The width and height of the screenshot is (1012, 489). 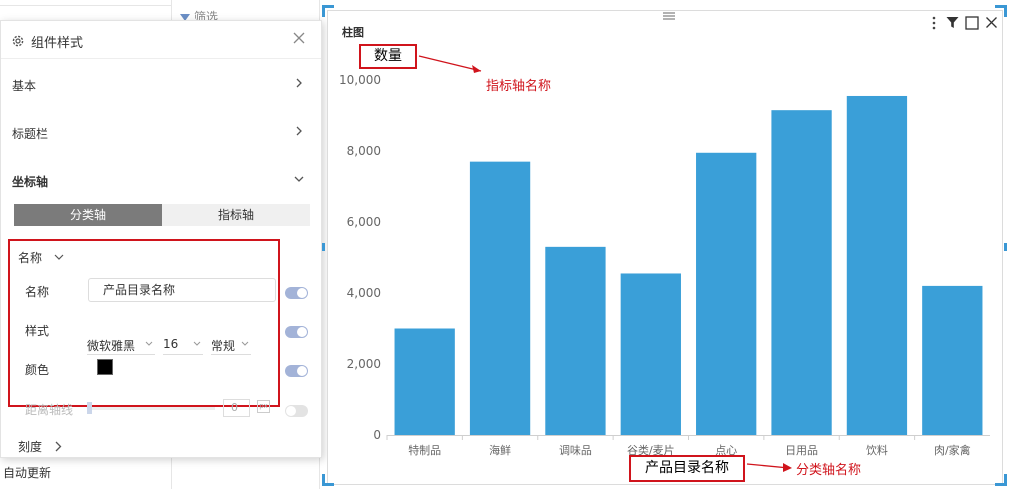 I want to click on resize-corner-top-left, so click(x=328, y=11).